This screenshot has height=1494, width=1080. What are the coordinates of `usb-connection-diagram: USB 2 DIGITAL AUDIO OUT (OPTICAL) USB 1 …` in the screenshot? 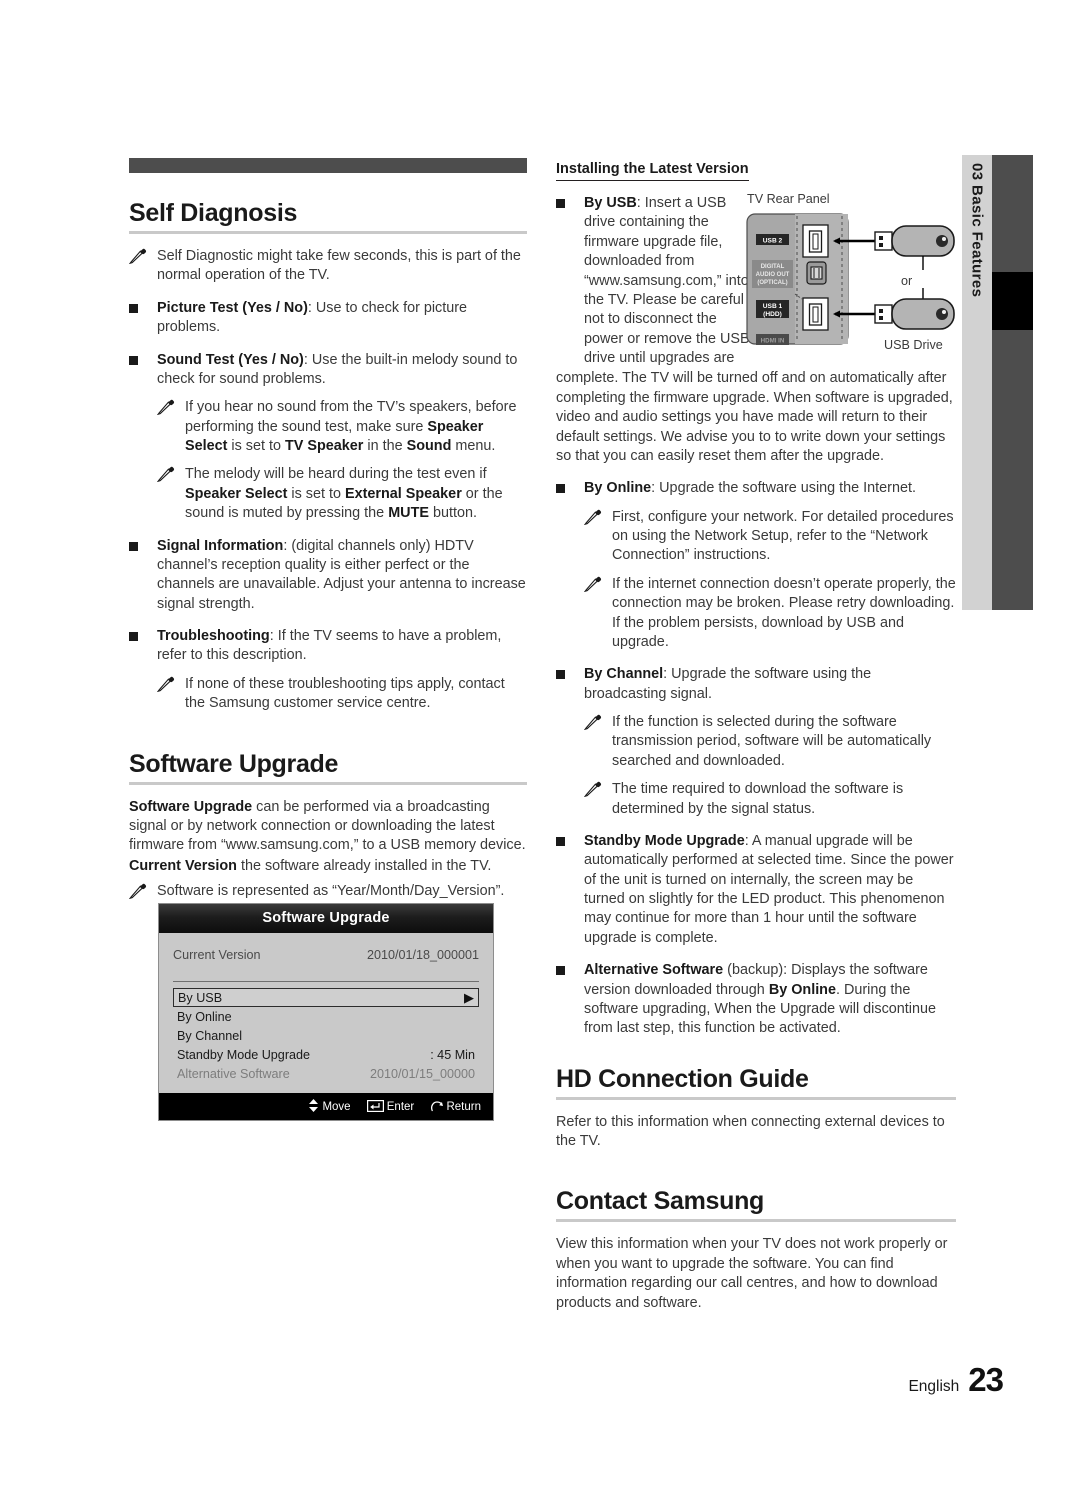 It's located at (850, 279).